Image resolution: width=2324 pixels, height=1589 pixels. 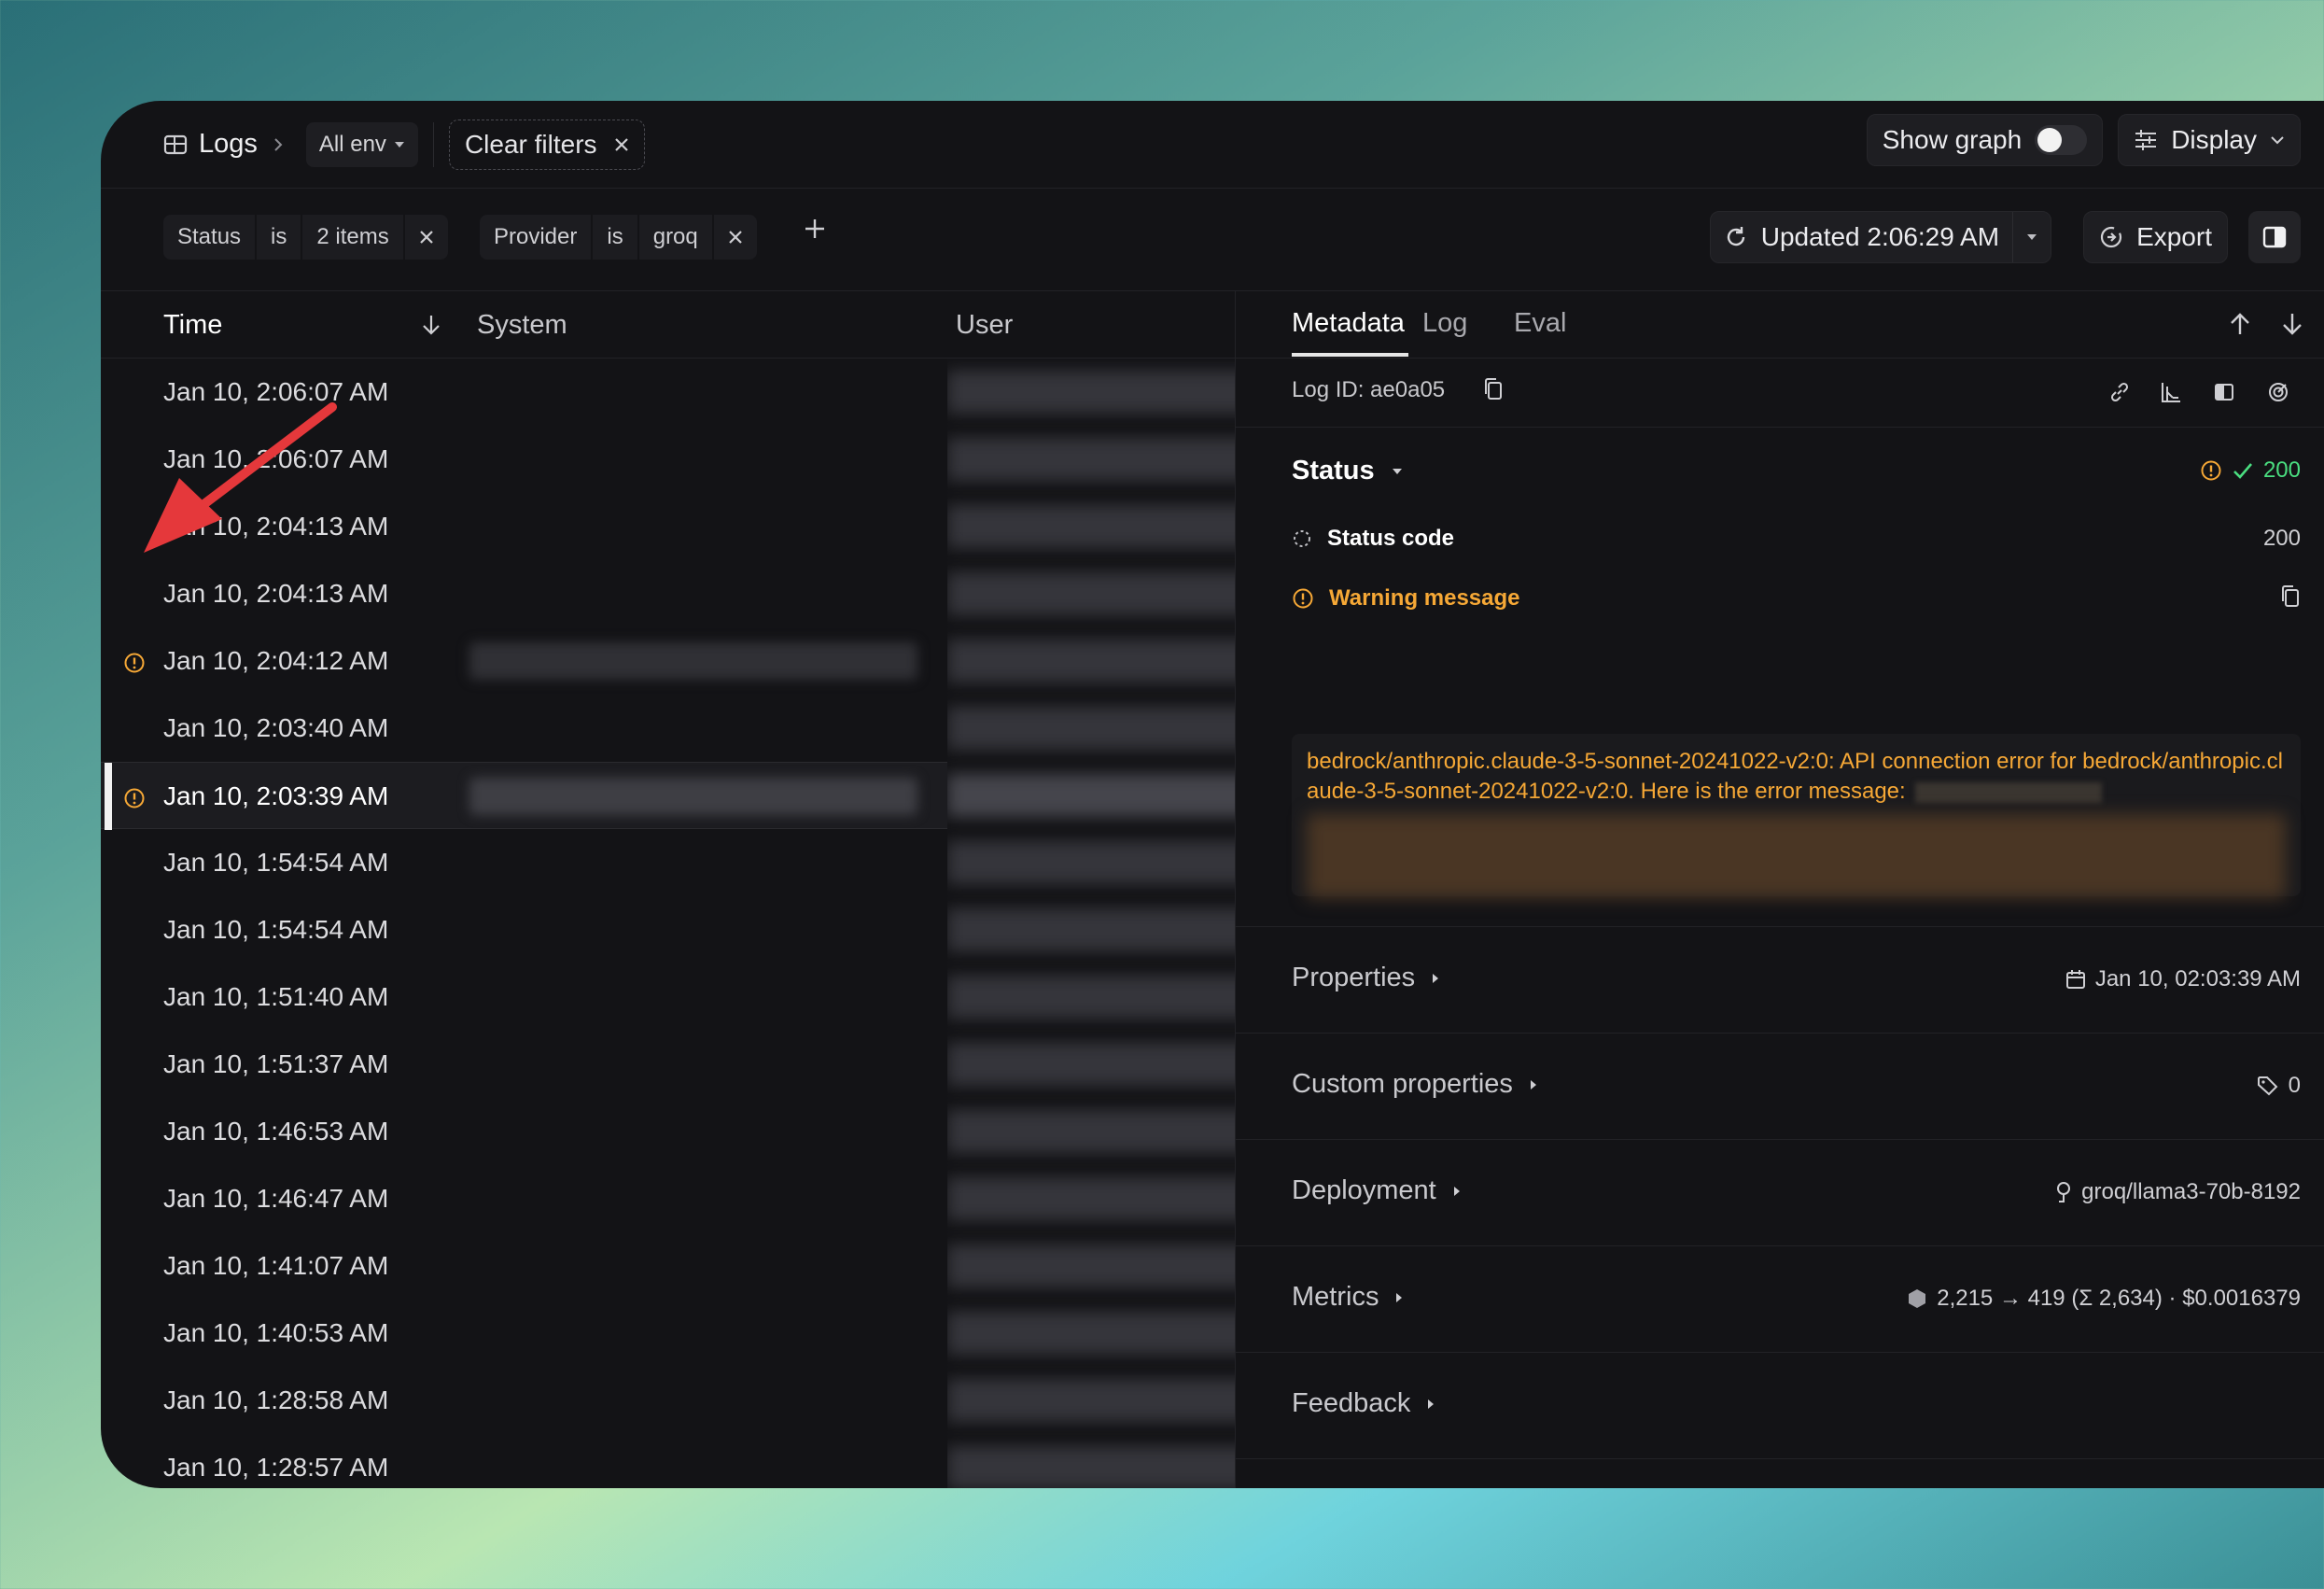 What do you see at coordinates (2281, 538) in the screenshot?
I see `status-code-value: 200` at bounding box center [2281, 538].